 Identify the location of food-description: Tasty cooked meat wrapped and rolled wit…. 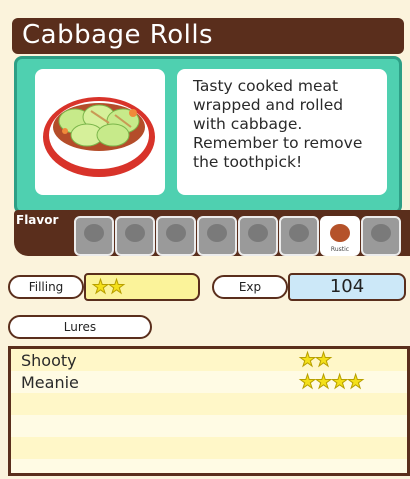
(278, 124).